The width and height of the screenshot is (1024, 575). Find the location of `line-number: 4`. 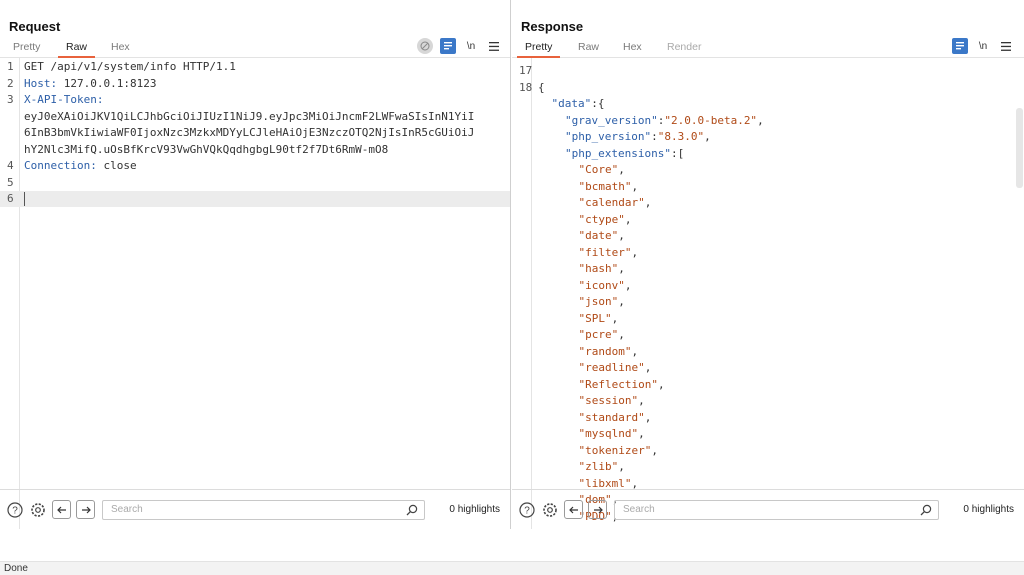

line-number: 4 is located at coordinates (10, 165).